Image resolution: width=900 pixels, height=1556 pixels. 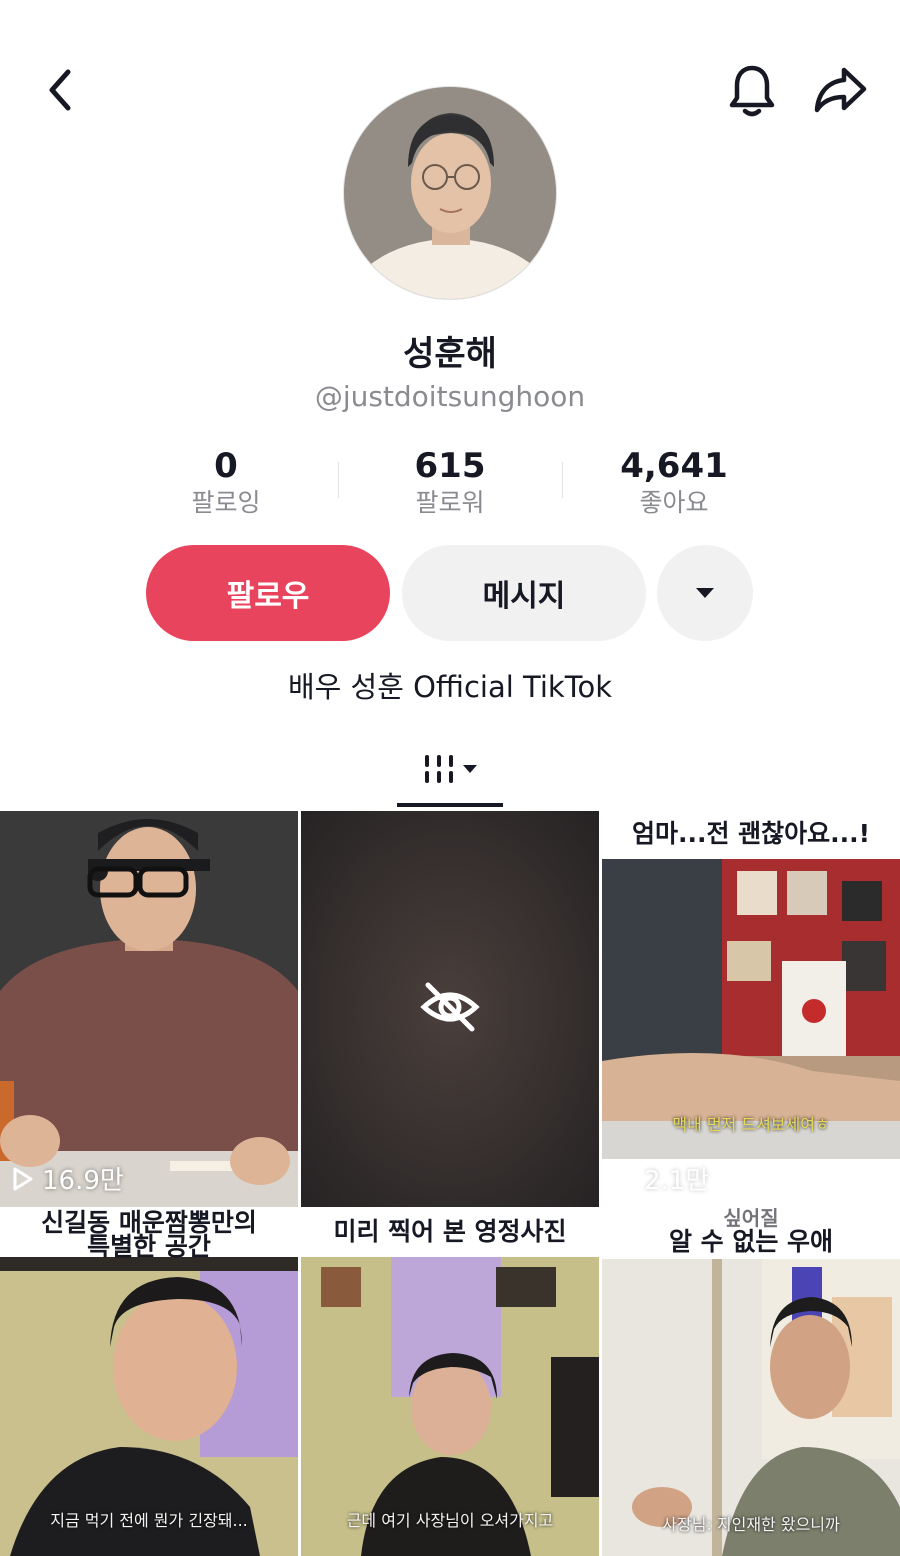 I want to click on more-options-button, so click(x=705, y=593).